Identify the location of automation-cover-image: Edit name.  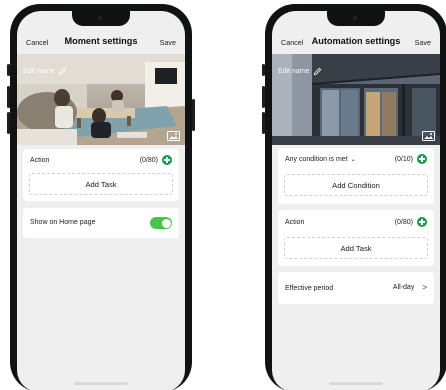
(356, 99).